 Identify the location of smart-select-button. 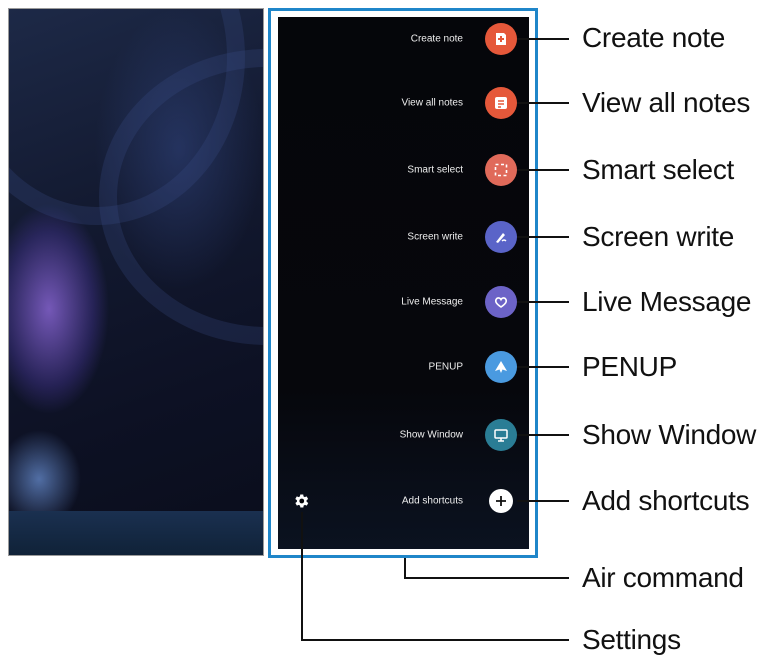
(501, 170).